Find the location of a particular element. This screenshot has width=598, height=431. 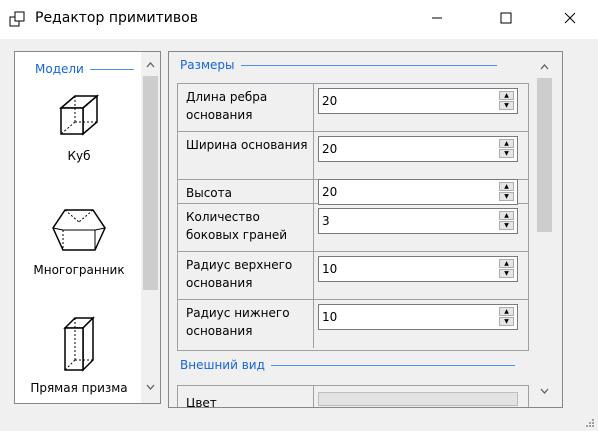

appearance-grid: Цвет is located at coordinates (353, 396).